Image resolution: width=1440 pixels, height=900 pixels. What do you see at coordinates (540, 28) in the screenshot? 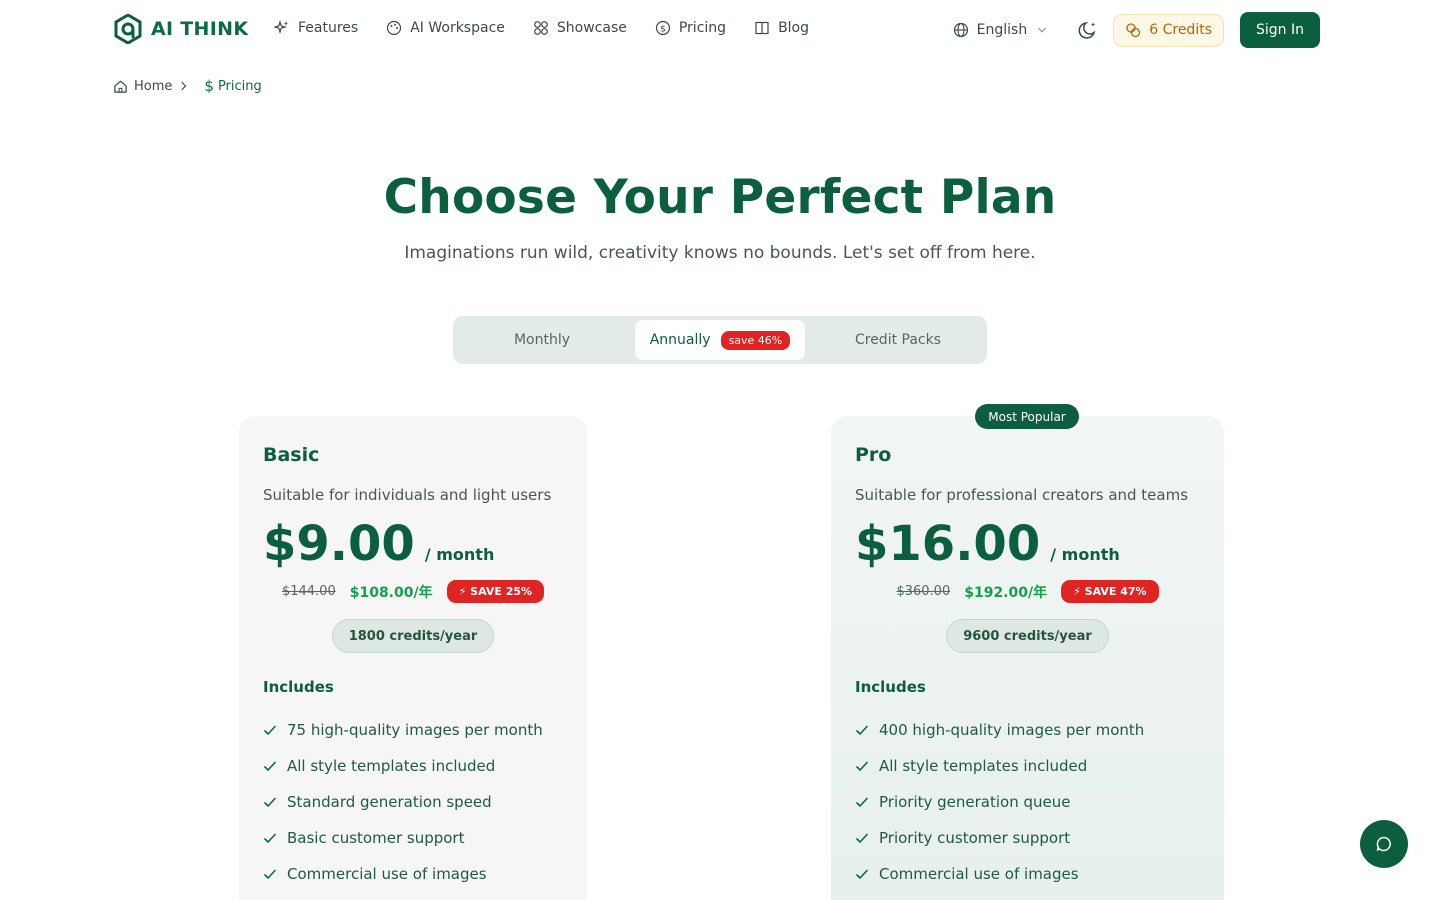
I see `grid-icon` at bounding box center [540, 28].